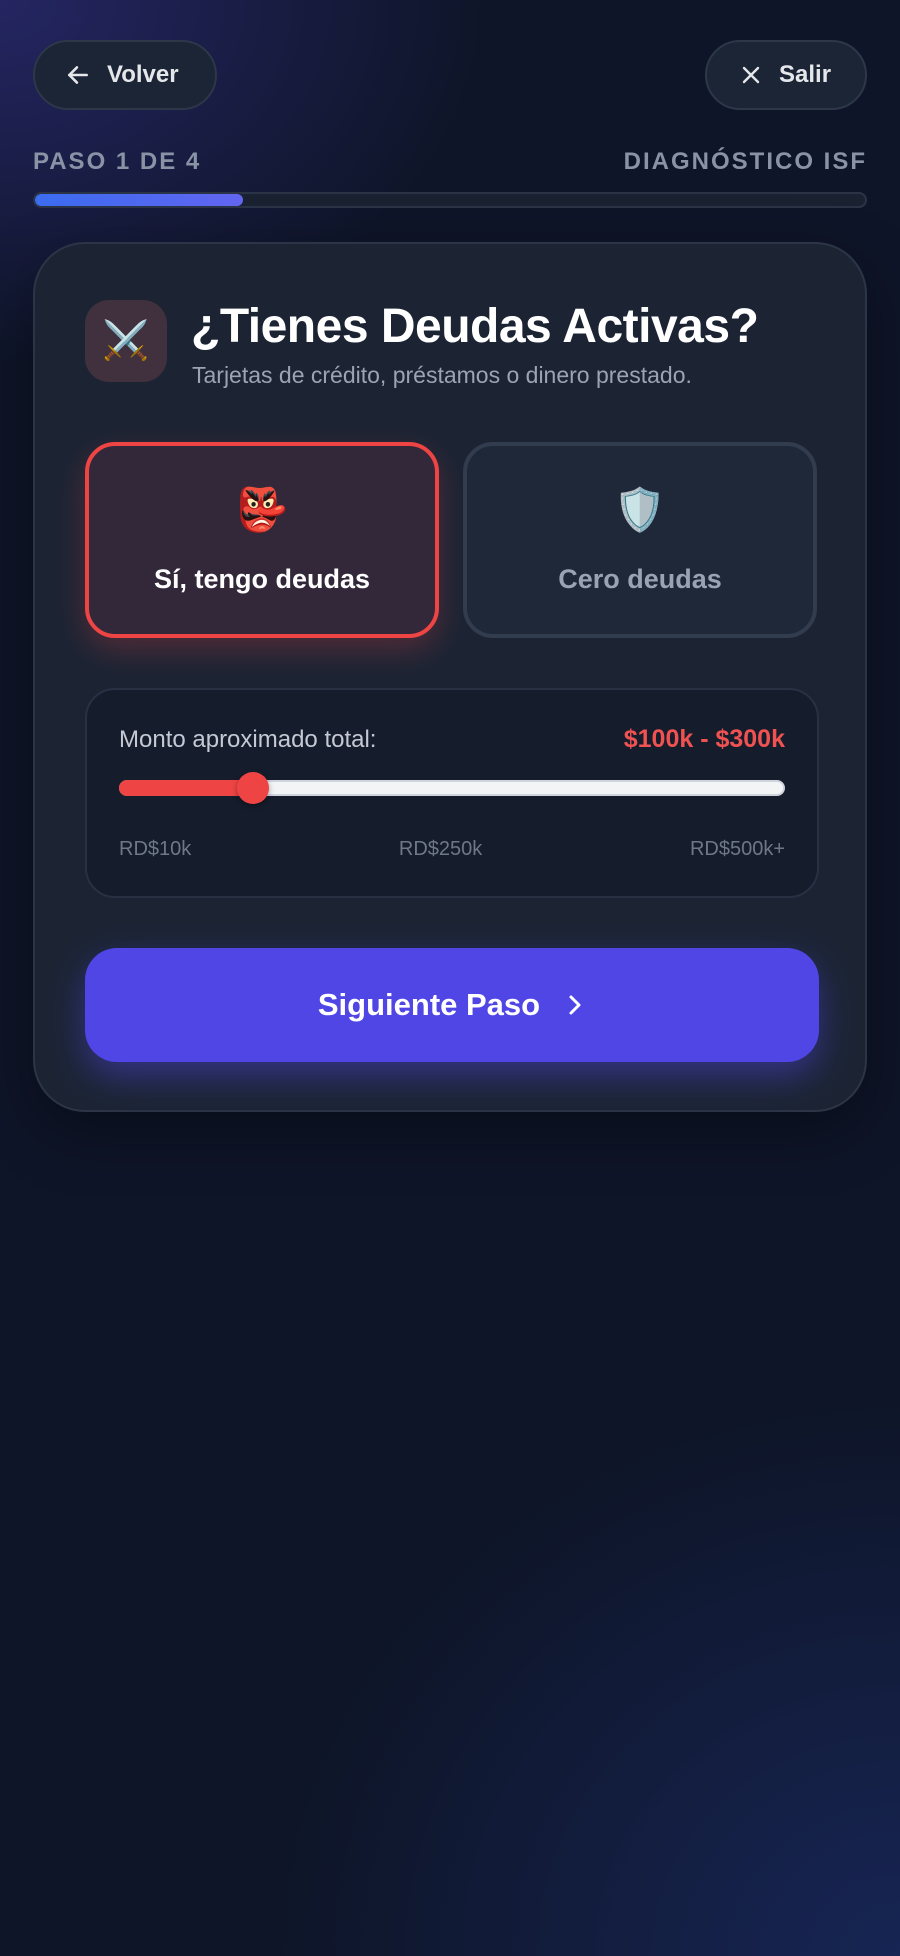 This screenshot has height=1956, width=900. I want to click on amount-slider-ticks: RD$10k RD$250k RD$500k+, so click(452, 849).